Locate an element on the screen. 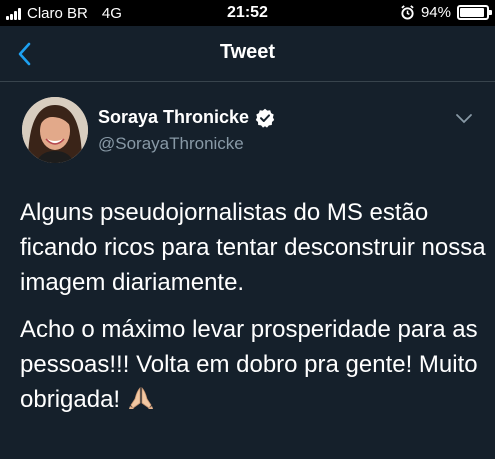 This screenshot has width=495, height=459. avatar is located at coordinates (55, 130).